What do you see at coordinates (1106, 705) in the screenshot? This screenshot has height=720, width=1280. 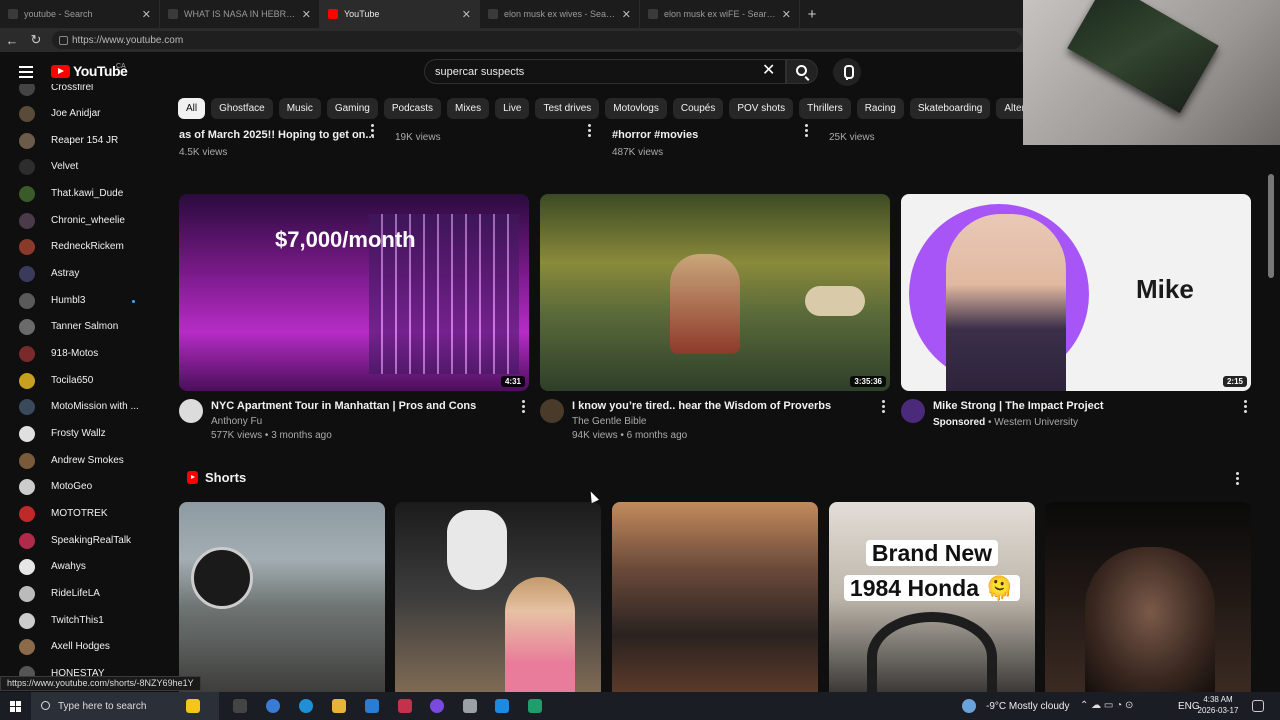 I see `system-tray-icons: ⌃ ☁ ▭ ◔ ⊙` at bounding box center [1106, 705].